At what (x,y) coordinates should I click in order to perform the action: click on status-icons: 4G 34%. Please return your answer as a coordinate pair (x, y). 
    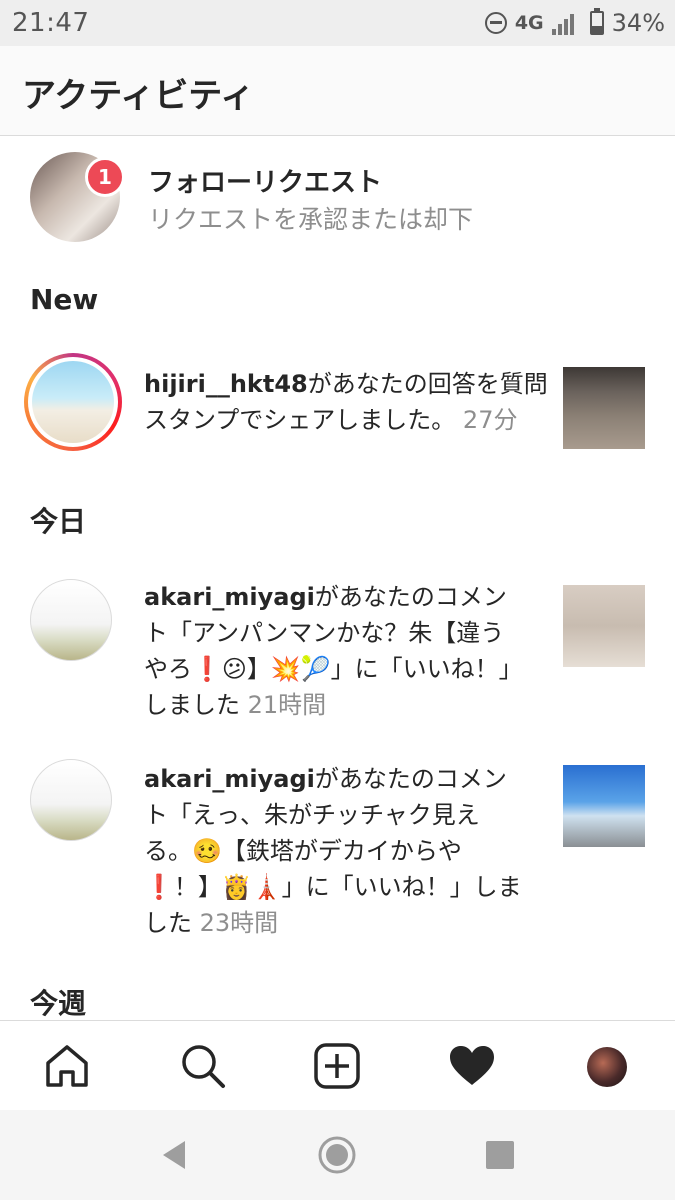
    Looking at the image, I should click on (574, 23).